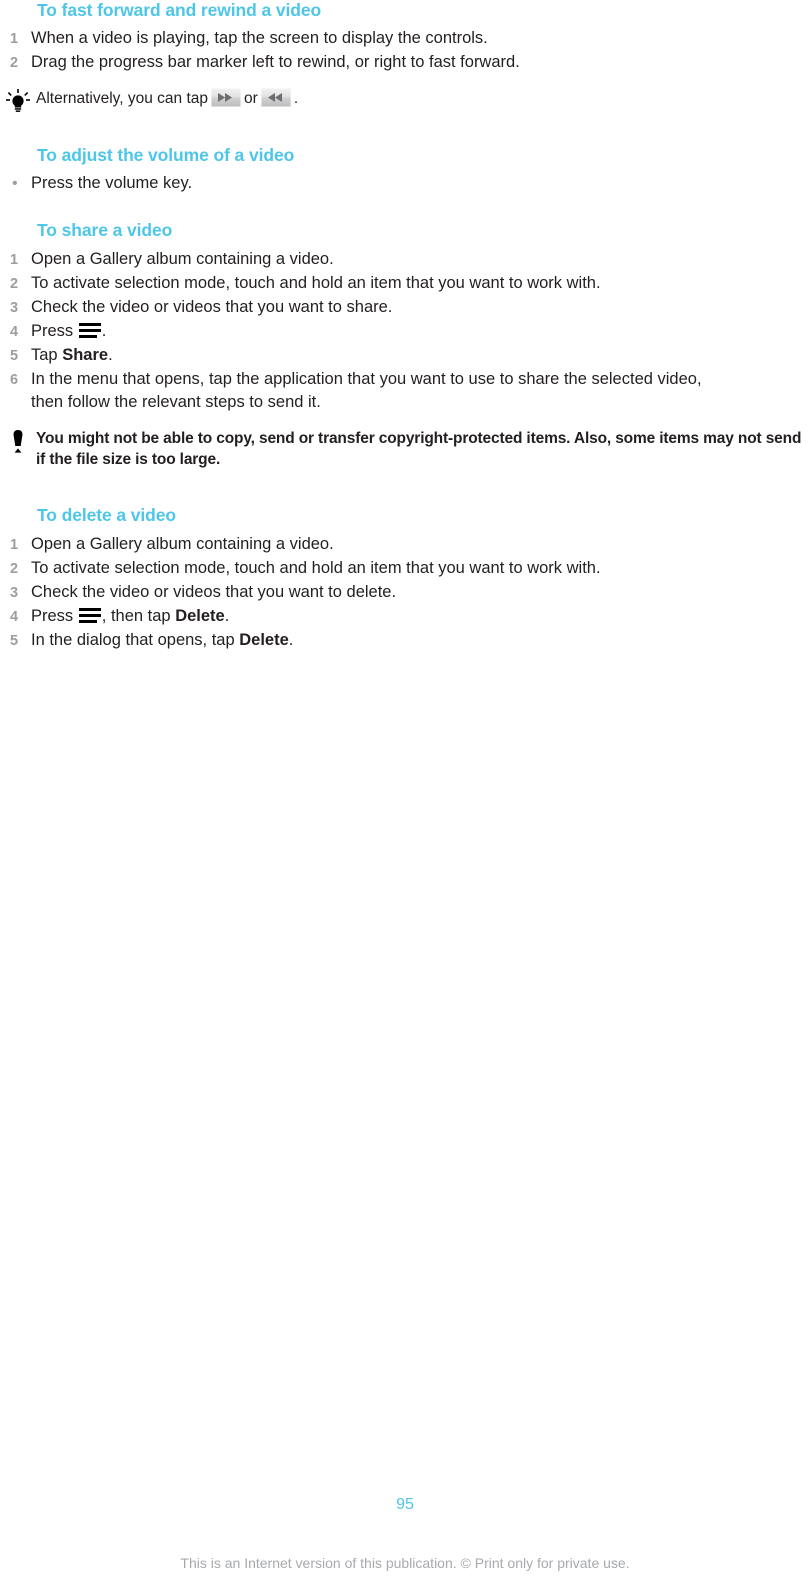 This screenshot has height=1590, width=810. I want to click on list-item: • Press the volume key., so click(407, 183).